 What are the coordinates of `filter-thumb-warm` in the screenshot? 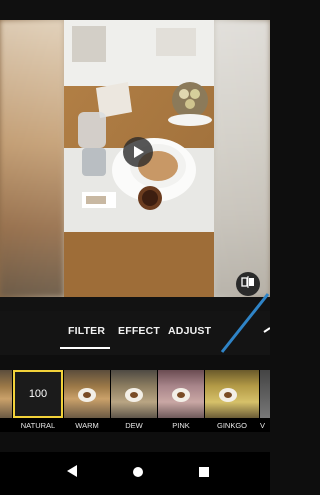 It's located at (87, 394).